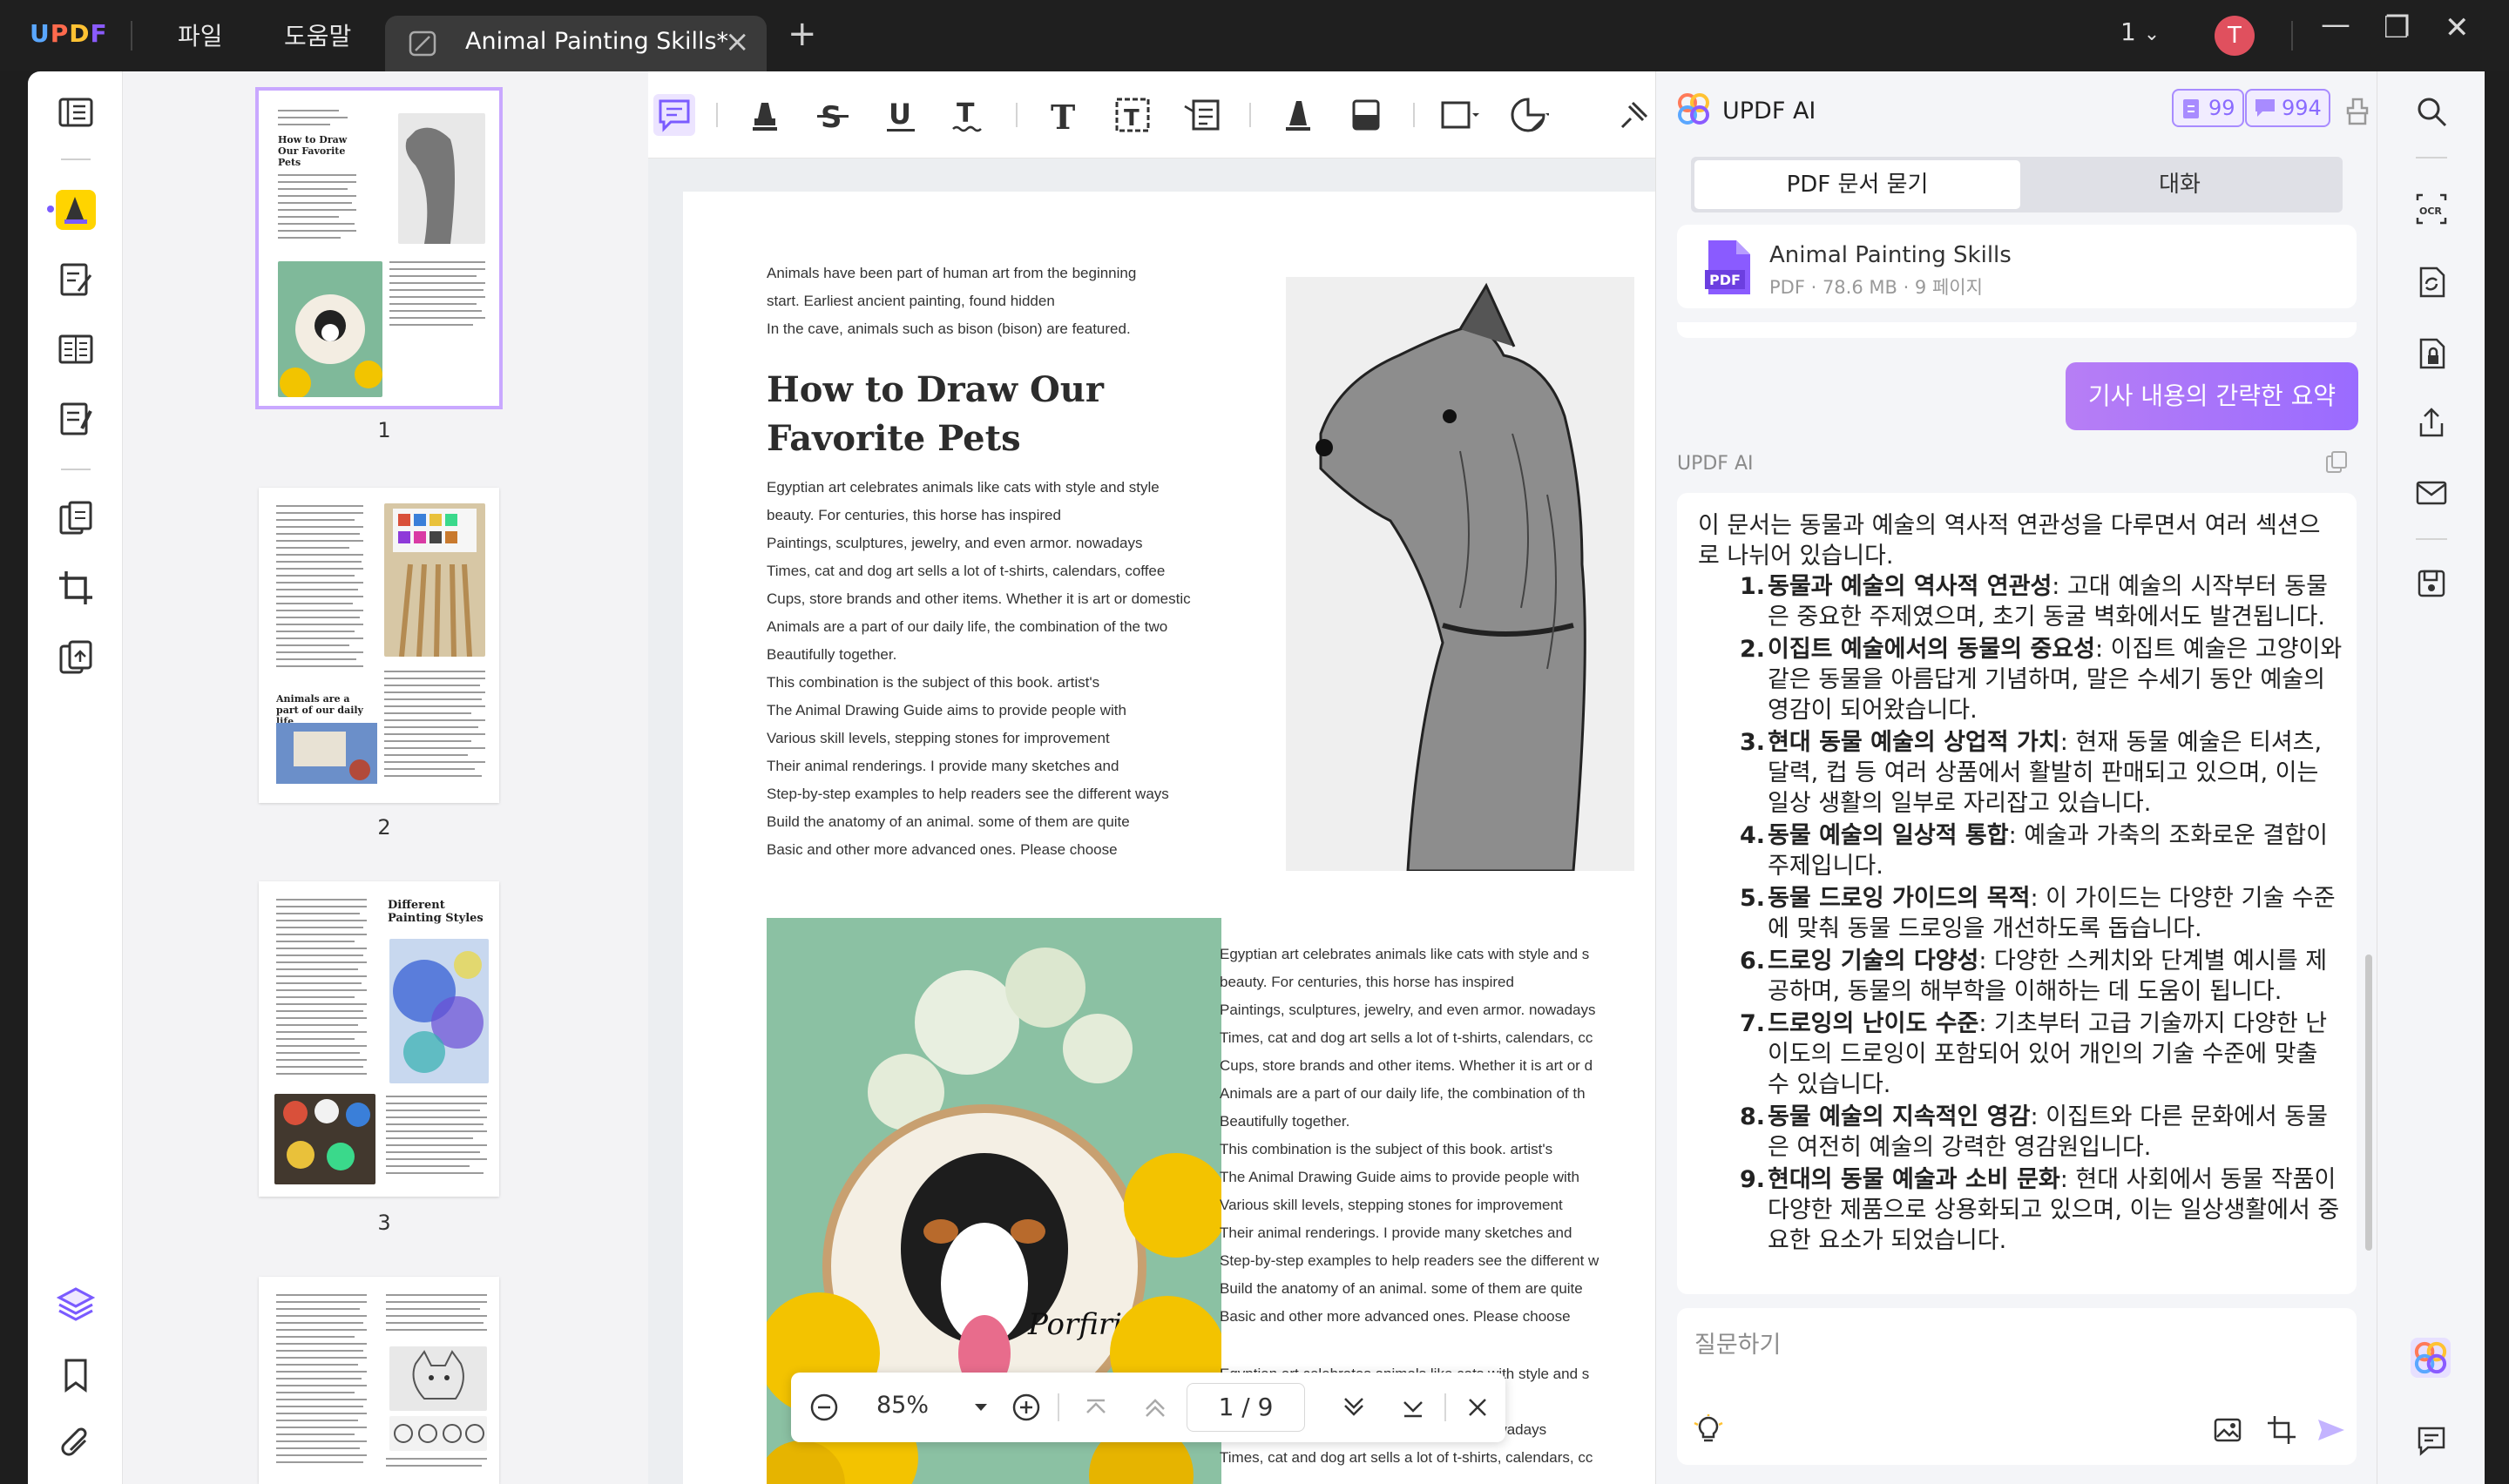  What do you see at coordinates (2430, 211) in the screenshot?
I see `svg-text: OCR` at bounding box center [2430, 211].